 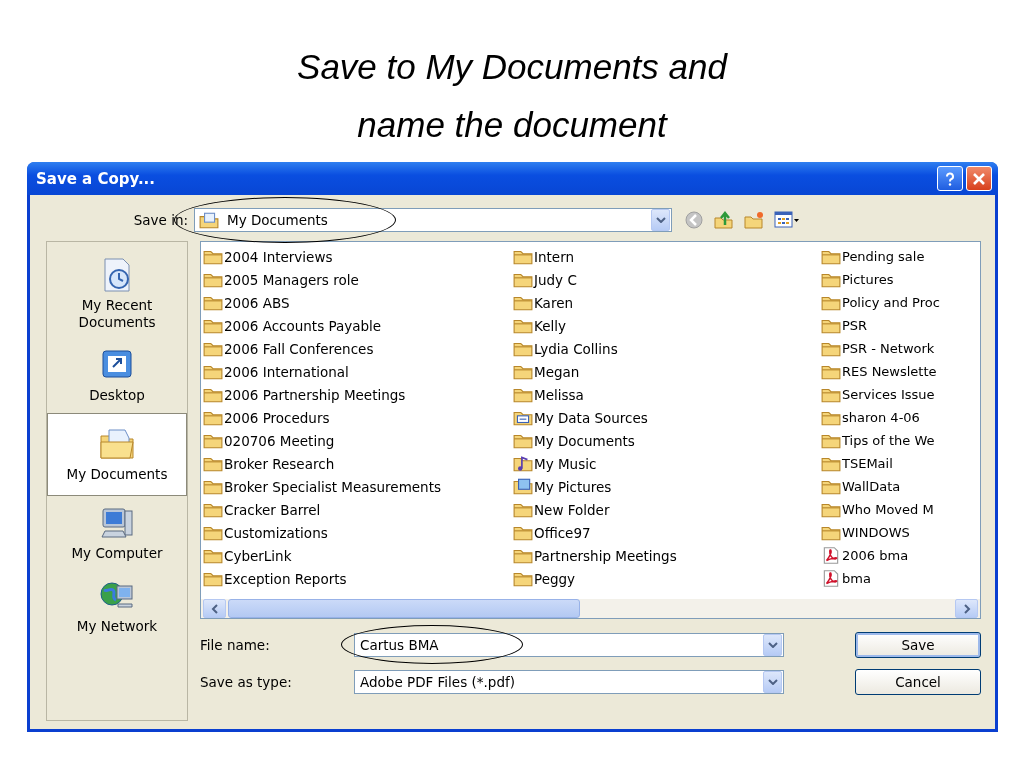 What do you see at coordinates (358, 279) in the screenshot?
I see `file-item: 2005 Managers role` at bounding box center [358, 279].